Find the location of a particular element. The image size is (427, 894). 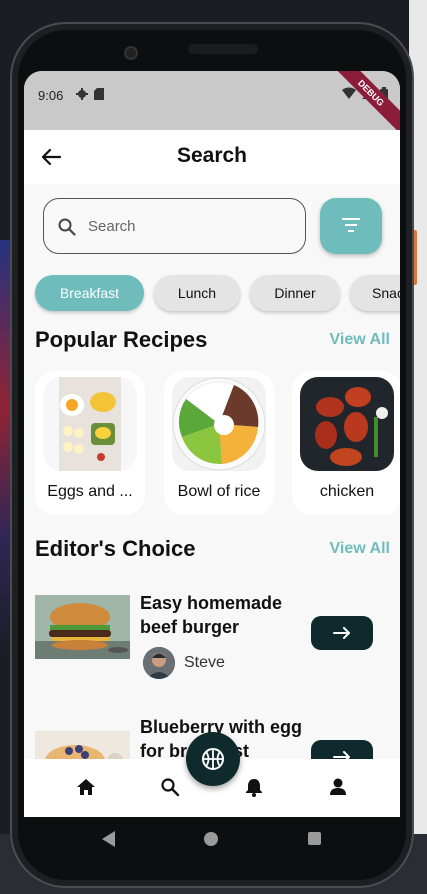

editors-choice-title: Editor's Choice is located at coordinates (115, 548).